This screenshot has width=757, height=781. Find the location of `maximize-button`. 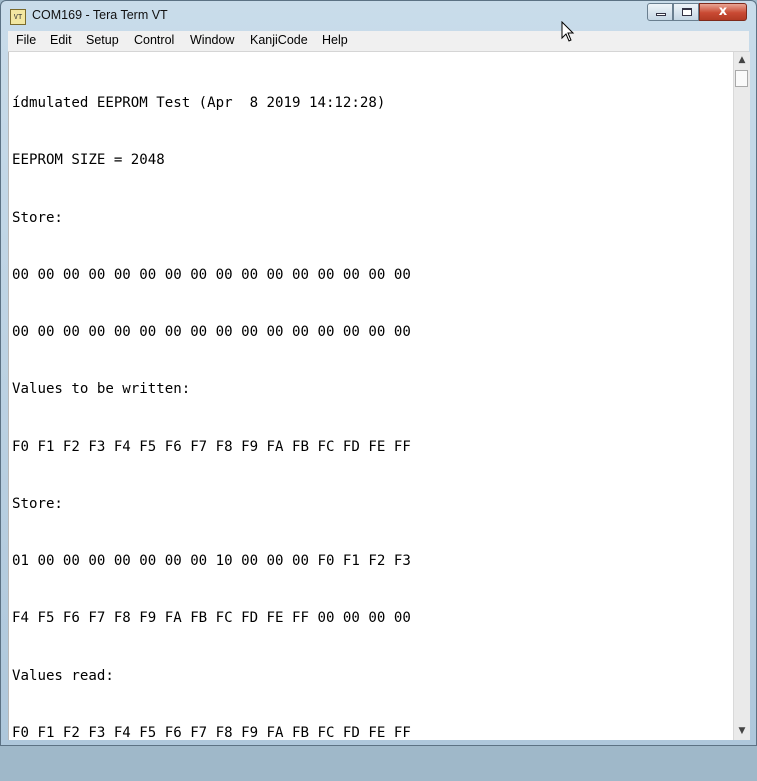

maximize-button is located at coordinates (686, 12).